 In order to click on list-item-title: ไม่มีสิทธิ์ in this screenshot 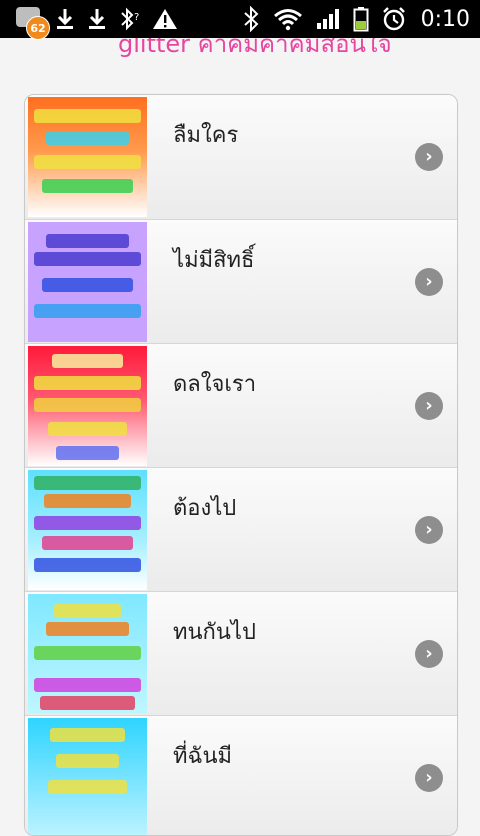, I will do `click(214, 260)`.